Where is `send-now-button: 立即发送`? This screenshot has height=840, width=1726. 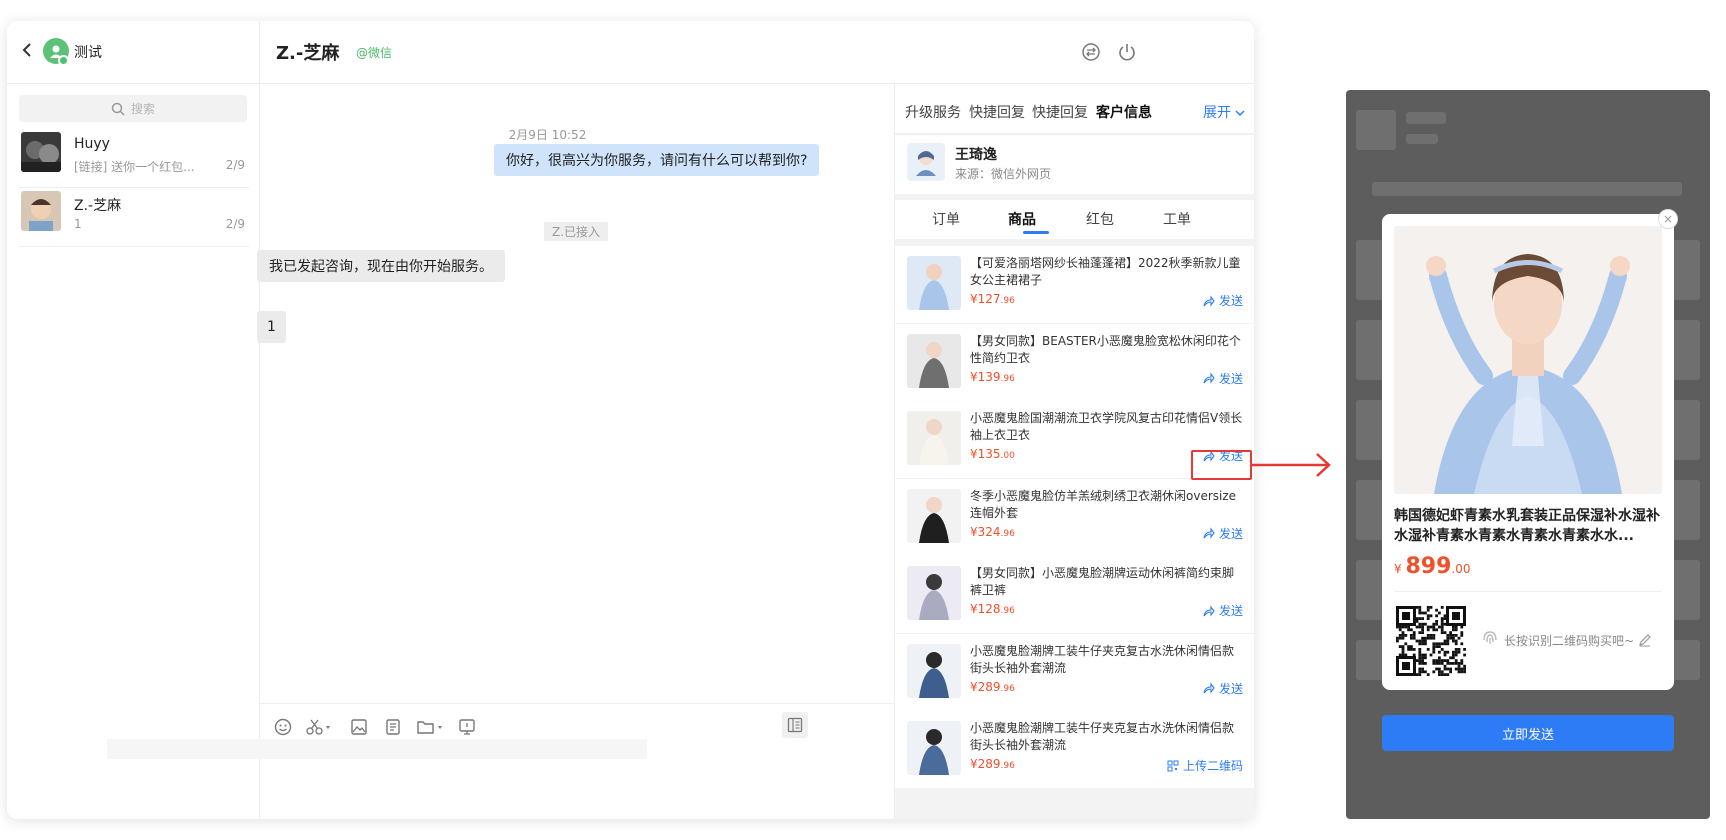
send-now-button: 立即发送 is located at coordinates (1528, 733).